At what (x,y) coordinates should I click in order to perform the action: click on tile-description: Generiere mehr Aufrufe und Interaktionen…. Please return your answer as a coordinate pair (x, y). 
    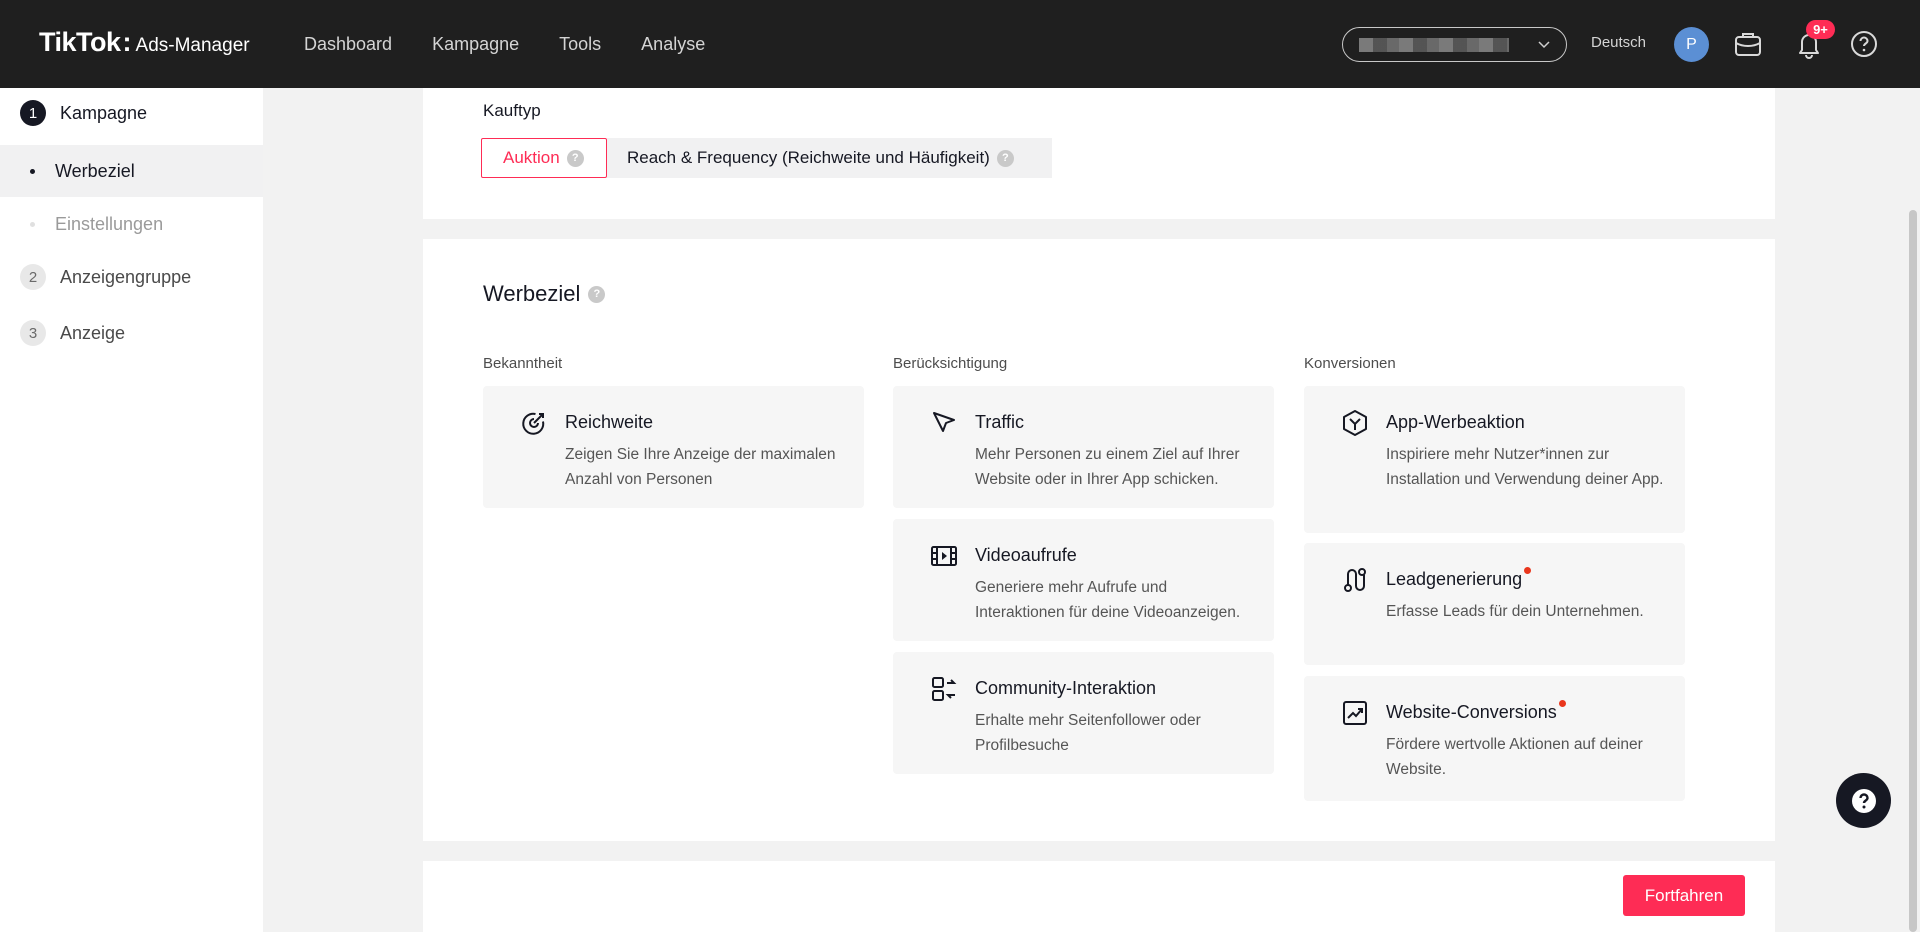
    Looking at the image, I should click on (1108, 600).